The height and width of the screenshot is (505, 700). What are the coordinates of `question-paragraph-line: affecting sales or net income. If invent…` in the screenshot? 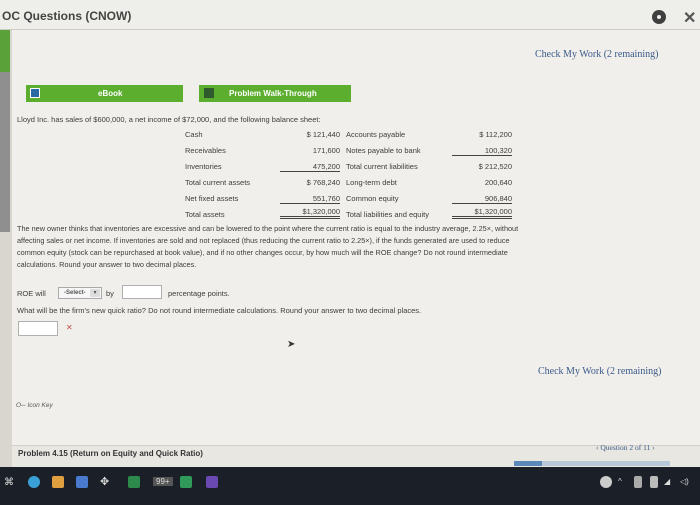 It's located at (263, 240).